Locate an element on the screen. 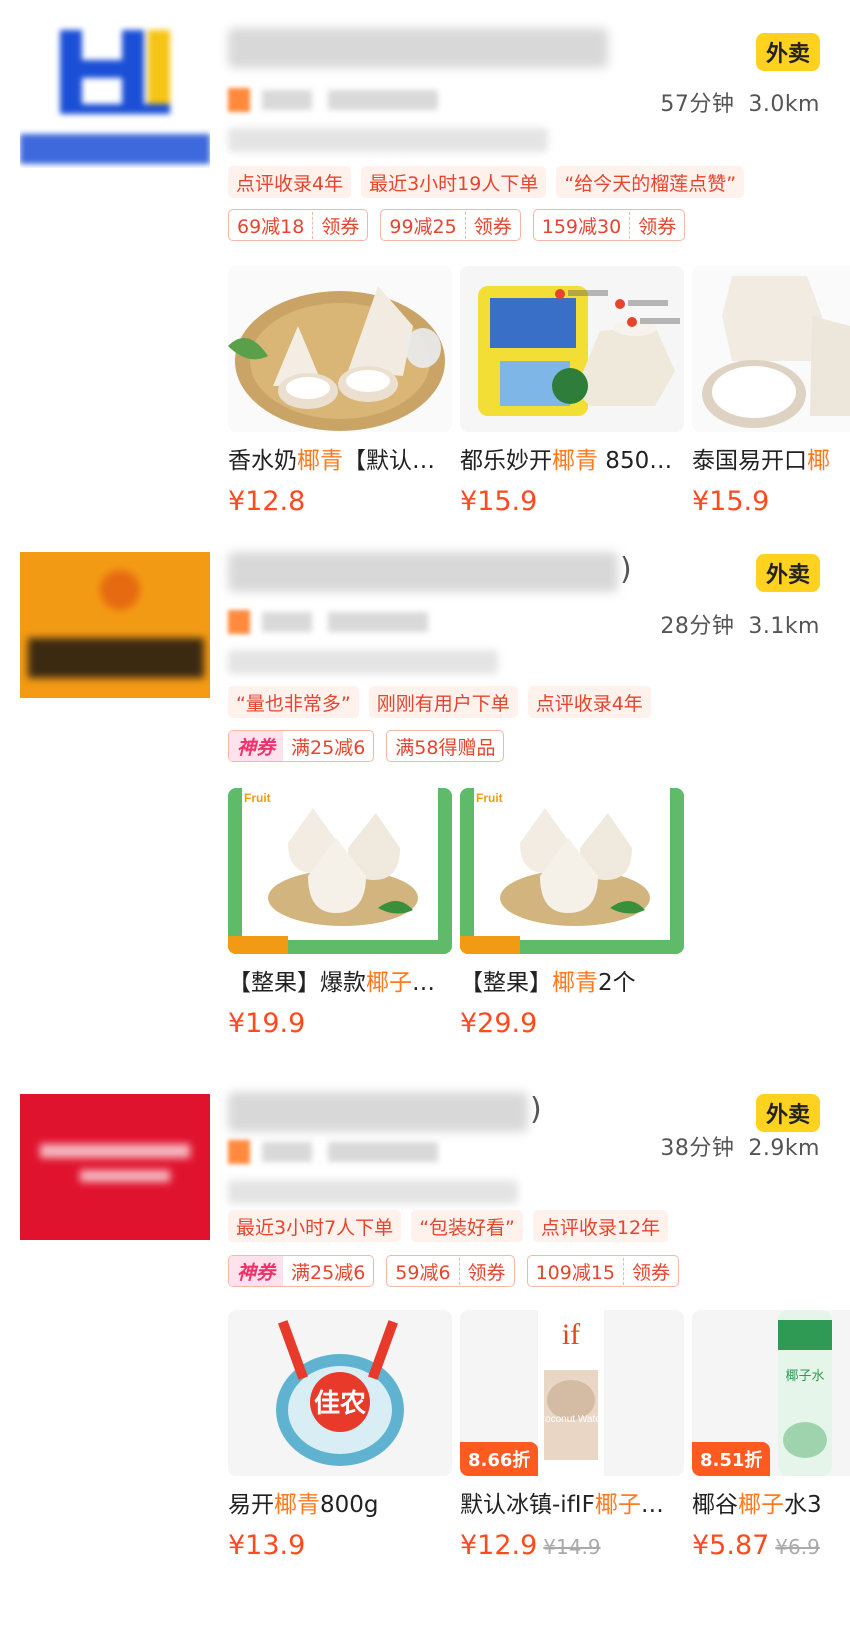 The width and height of the screenshot is (850, 1635). coupon-text: 满25减6 is located at coordinates (328, 747).